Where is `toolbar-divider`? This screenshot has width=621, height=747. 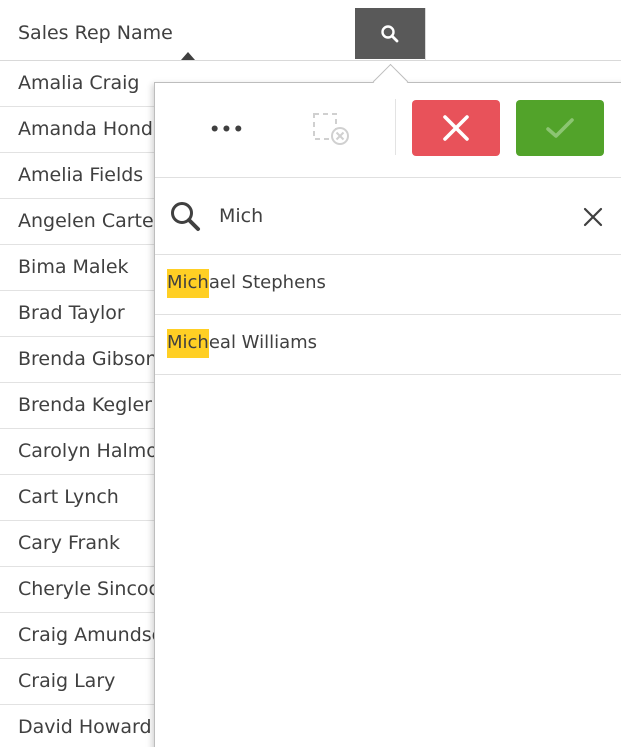 toolbar-divider is located at coordinates (395, 127).